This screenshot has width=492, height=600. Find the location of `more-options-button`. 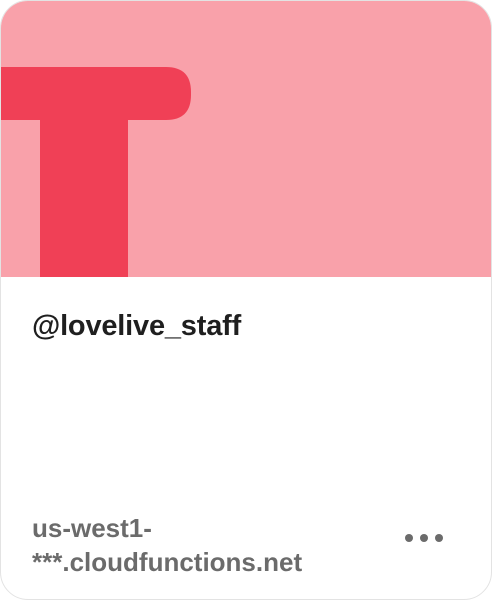

more-options-button is located at coordinates (424, 538).